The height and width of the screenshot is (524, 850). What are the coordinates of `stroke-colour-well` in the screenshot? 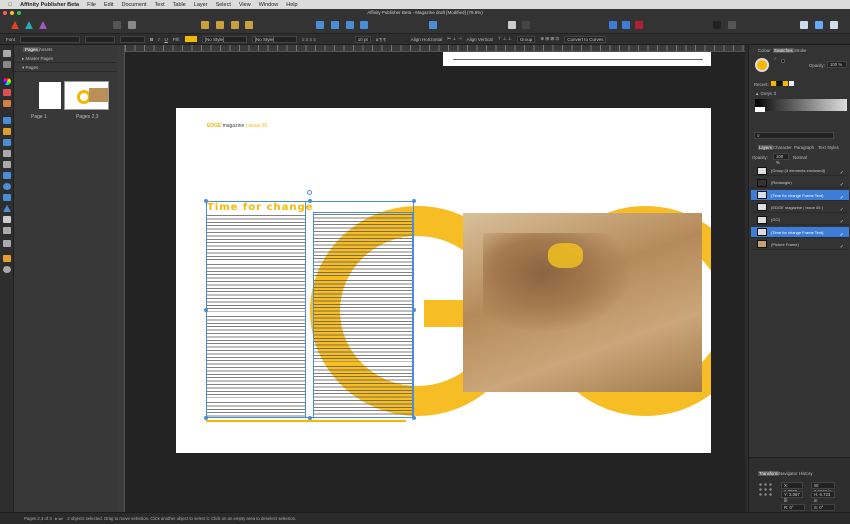 It's located at (783, 61).